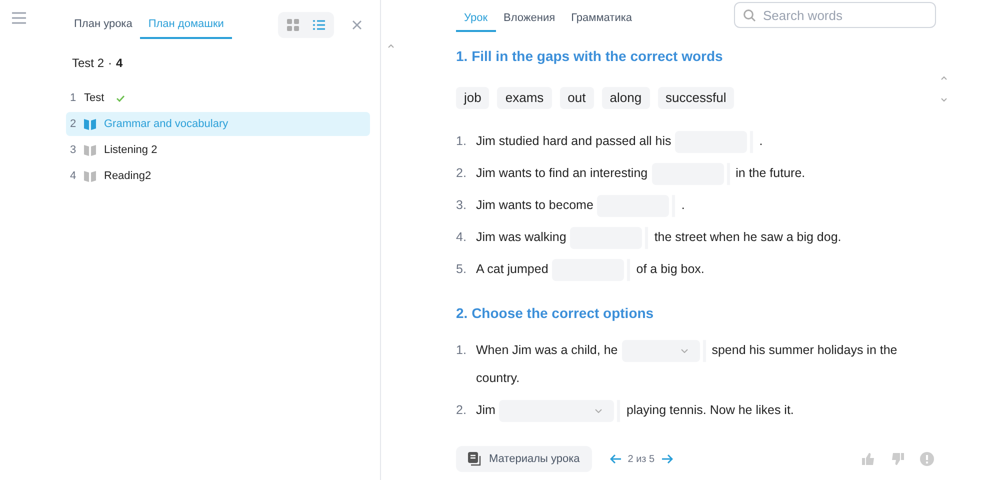  What do you see at coordinates (218, 176) in the screenshot?
I see `lesson-item: 4 Reading2` at bounding box center [218, 176].